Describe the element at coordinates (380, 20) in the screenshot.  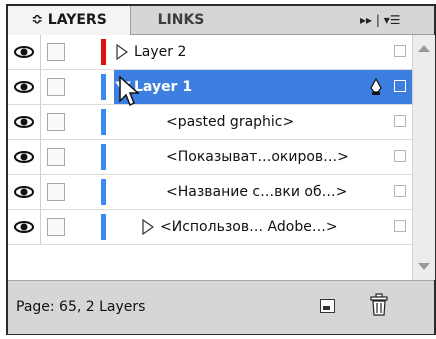
I see `panel-menu-controls: ▸▸ | ▾☰` at that location.